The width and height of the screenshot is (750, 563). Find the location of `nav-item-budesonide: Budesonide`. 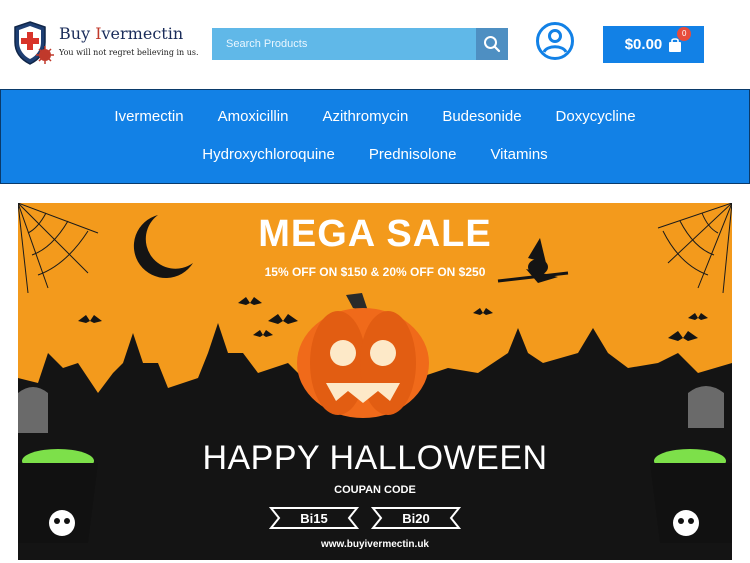

nav-item-budesonide: Budesonide is located at coordinates (481, 116).